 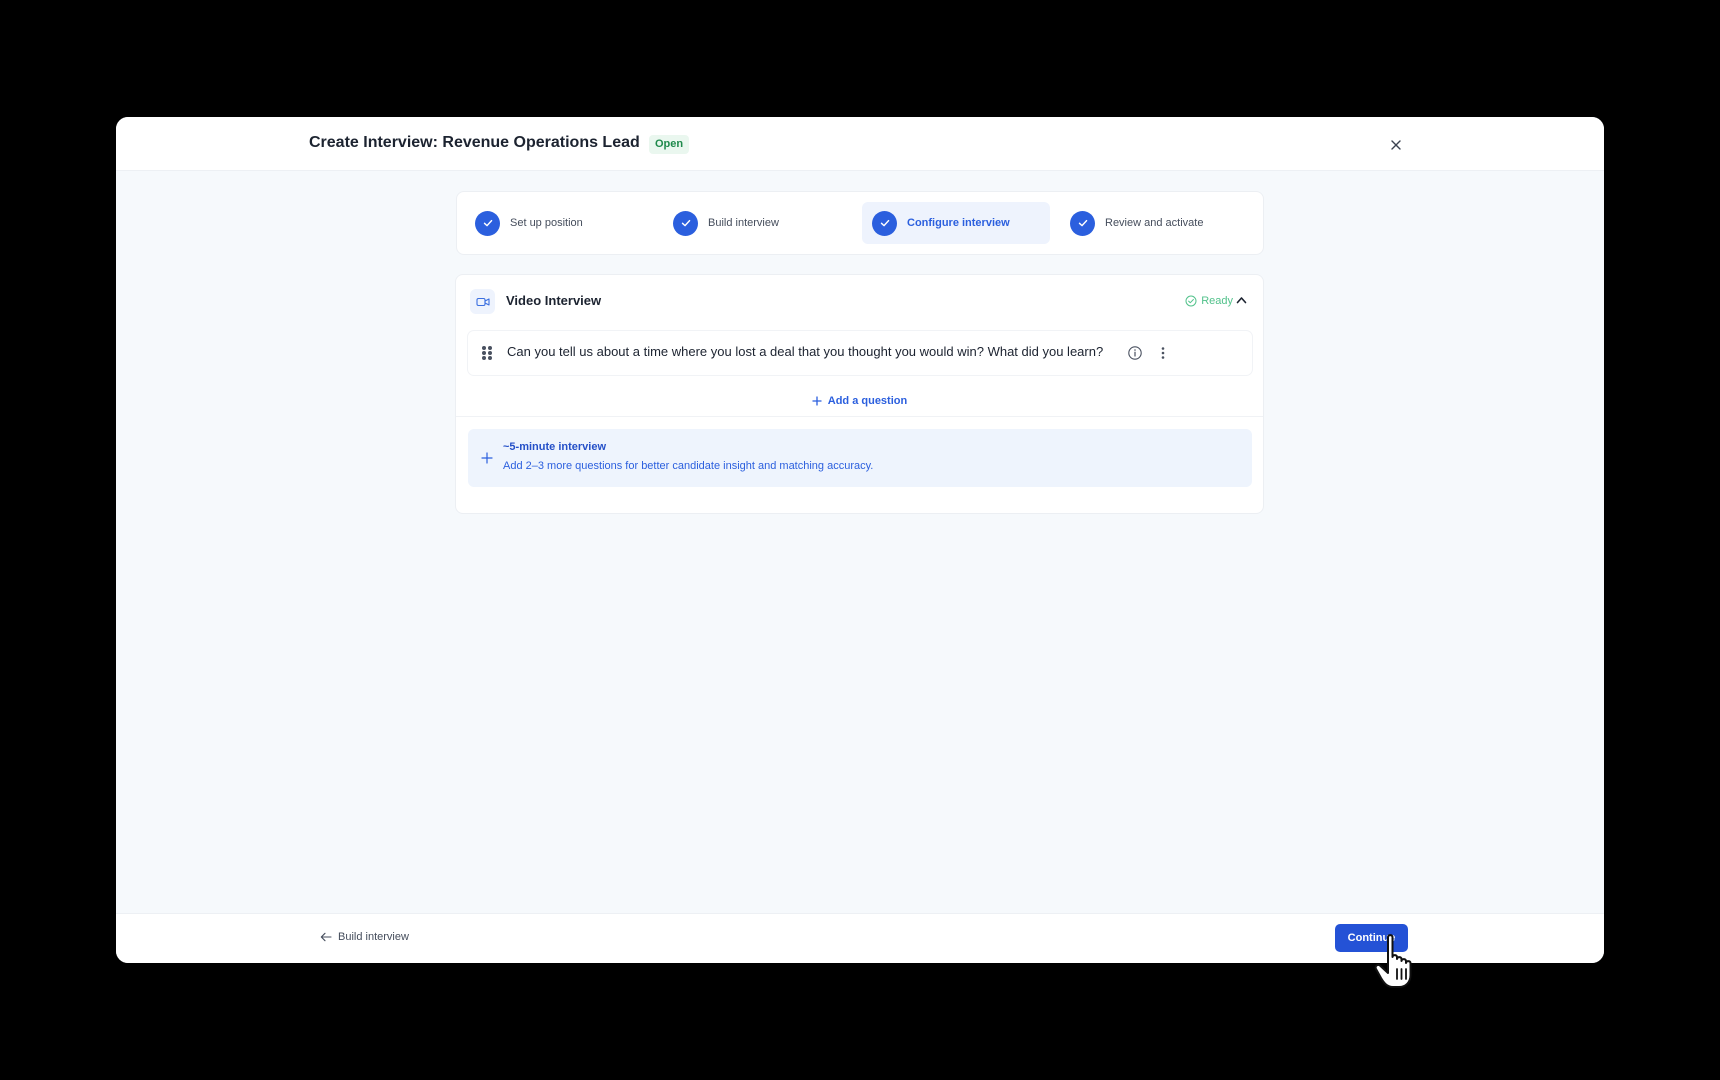 What do you see at coordinates (859, 301) in the screenshot?
I see `card-header: Video Interview Ready` at bounding box center [859, 301].